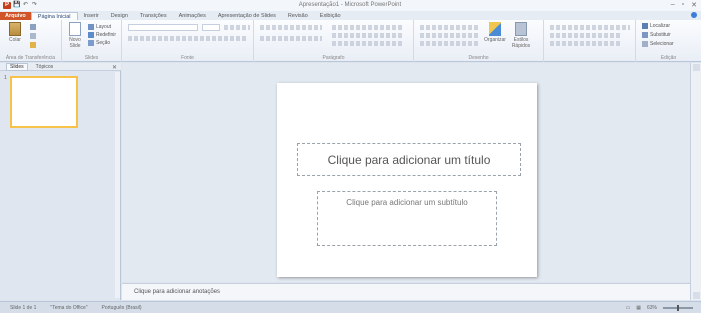  I want to click on minimize-button: –, so click(673, 5).